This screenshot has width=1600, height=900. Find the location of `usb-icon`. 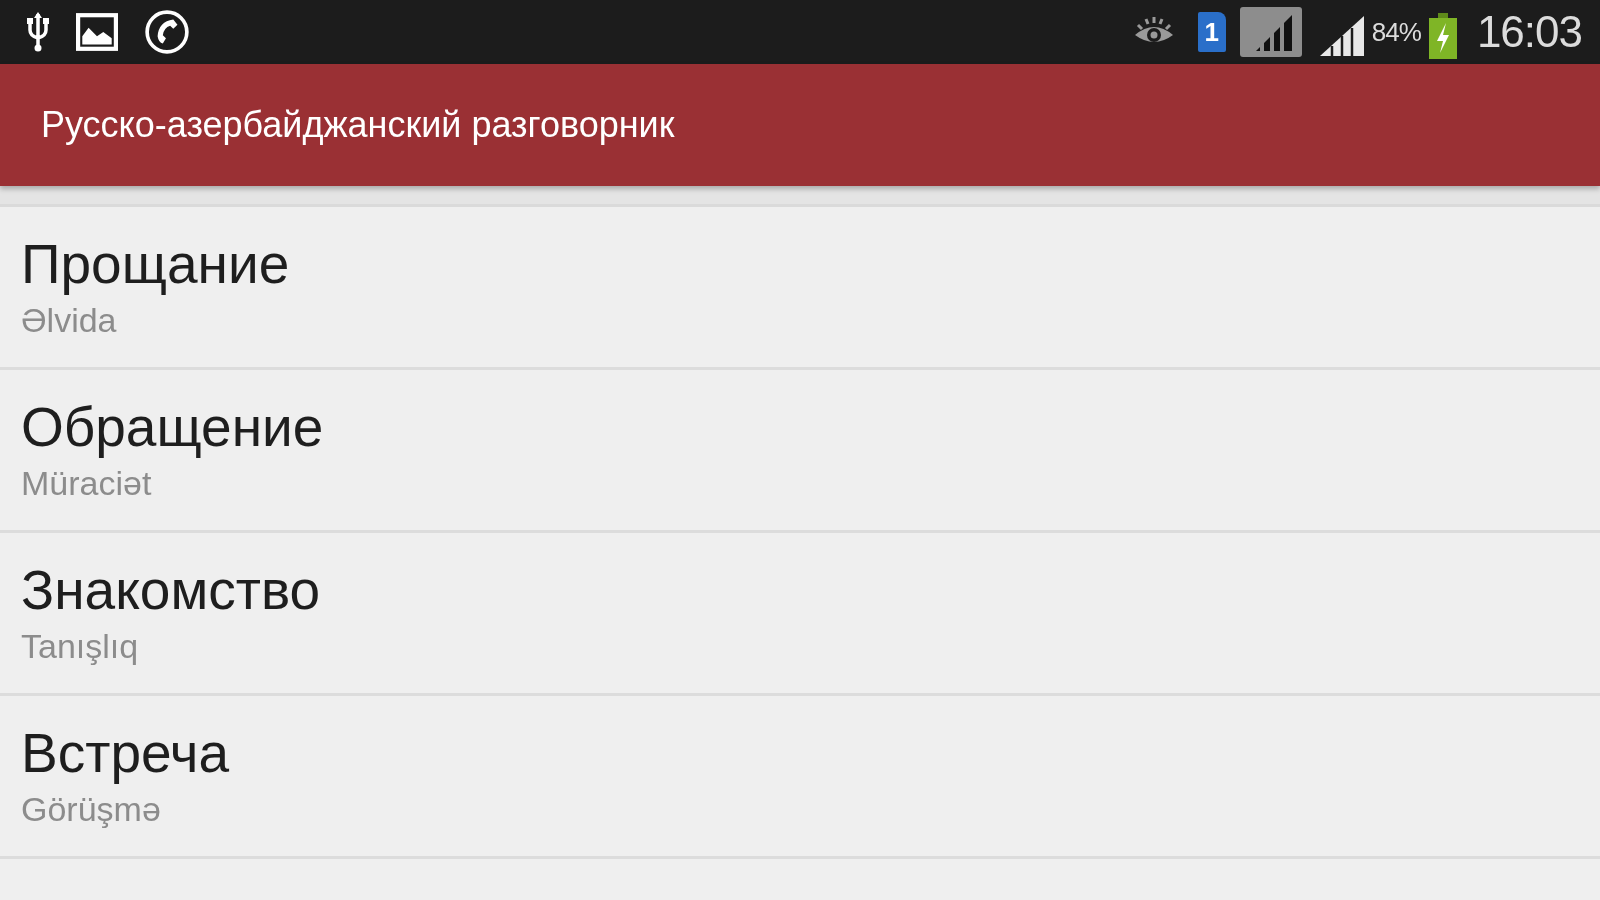

usb-icon is located at coordinates (38, 32).